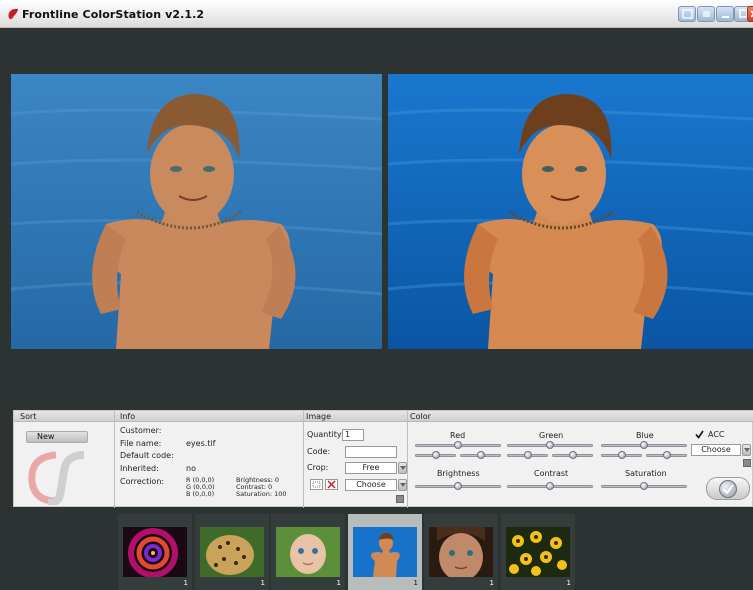 The height and width of the screenshot is (590, 753). I want to click on green-fine-knob-left, so click(527, 455).